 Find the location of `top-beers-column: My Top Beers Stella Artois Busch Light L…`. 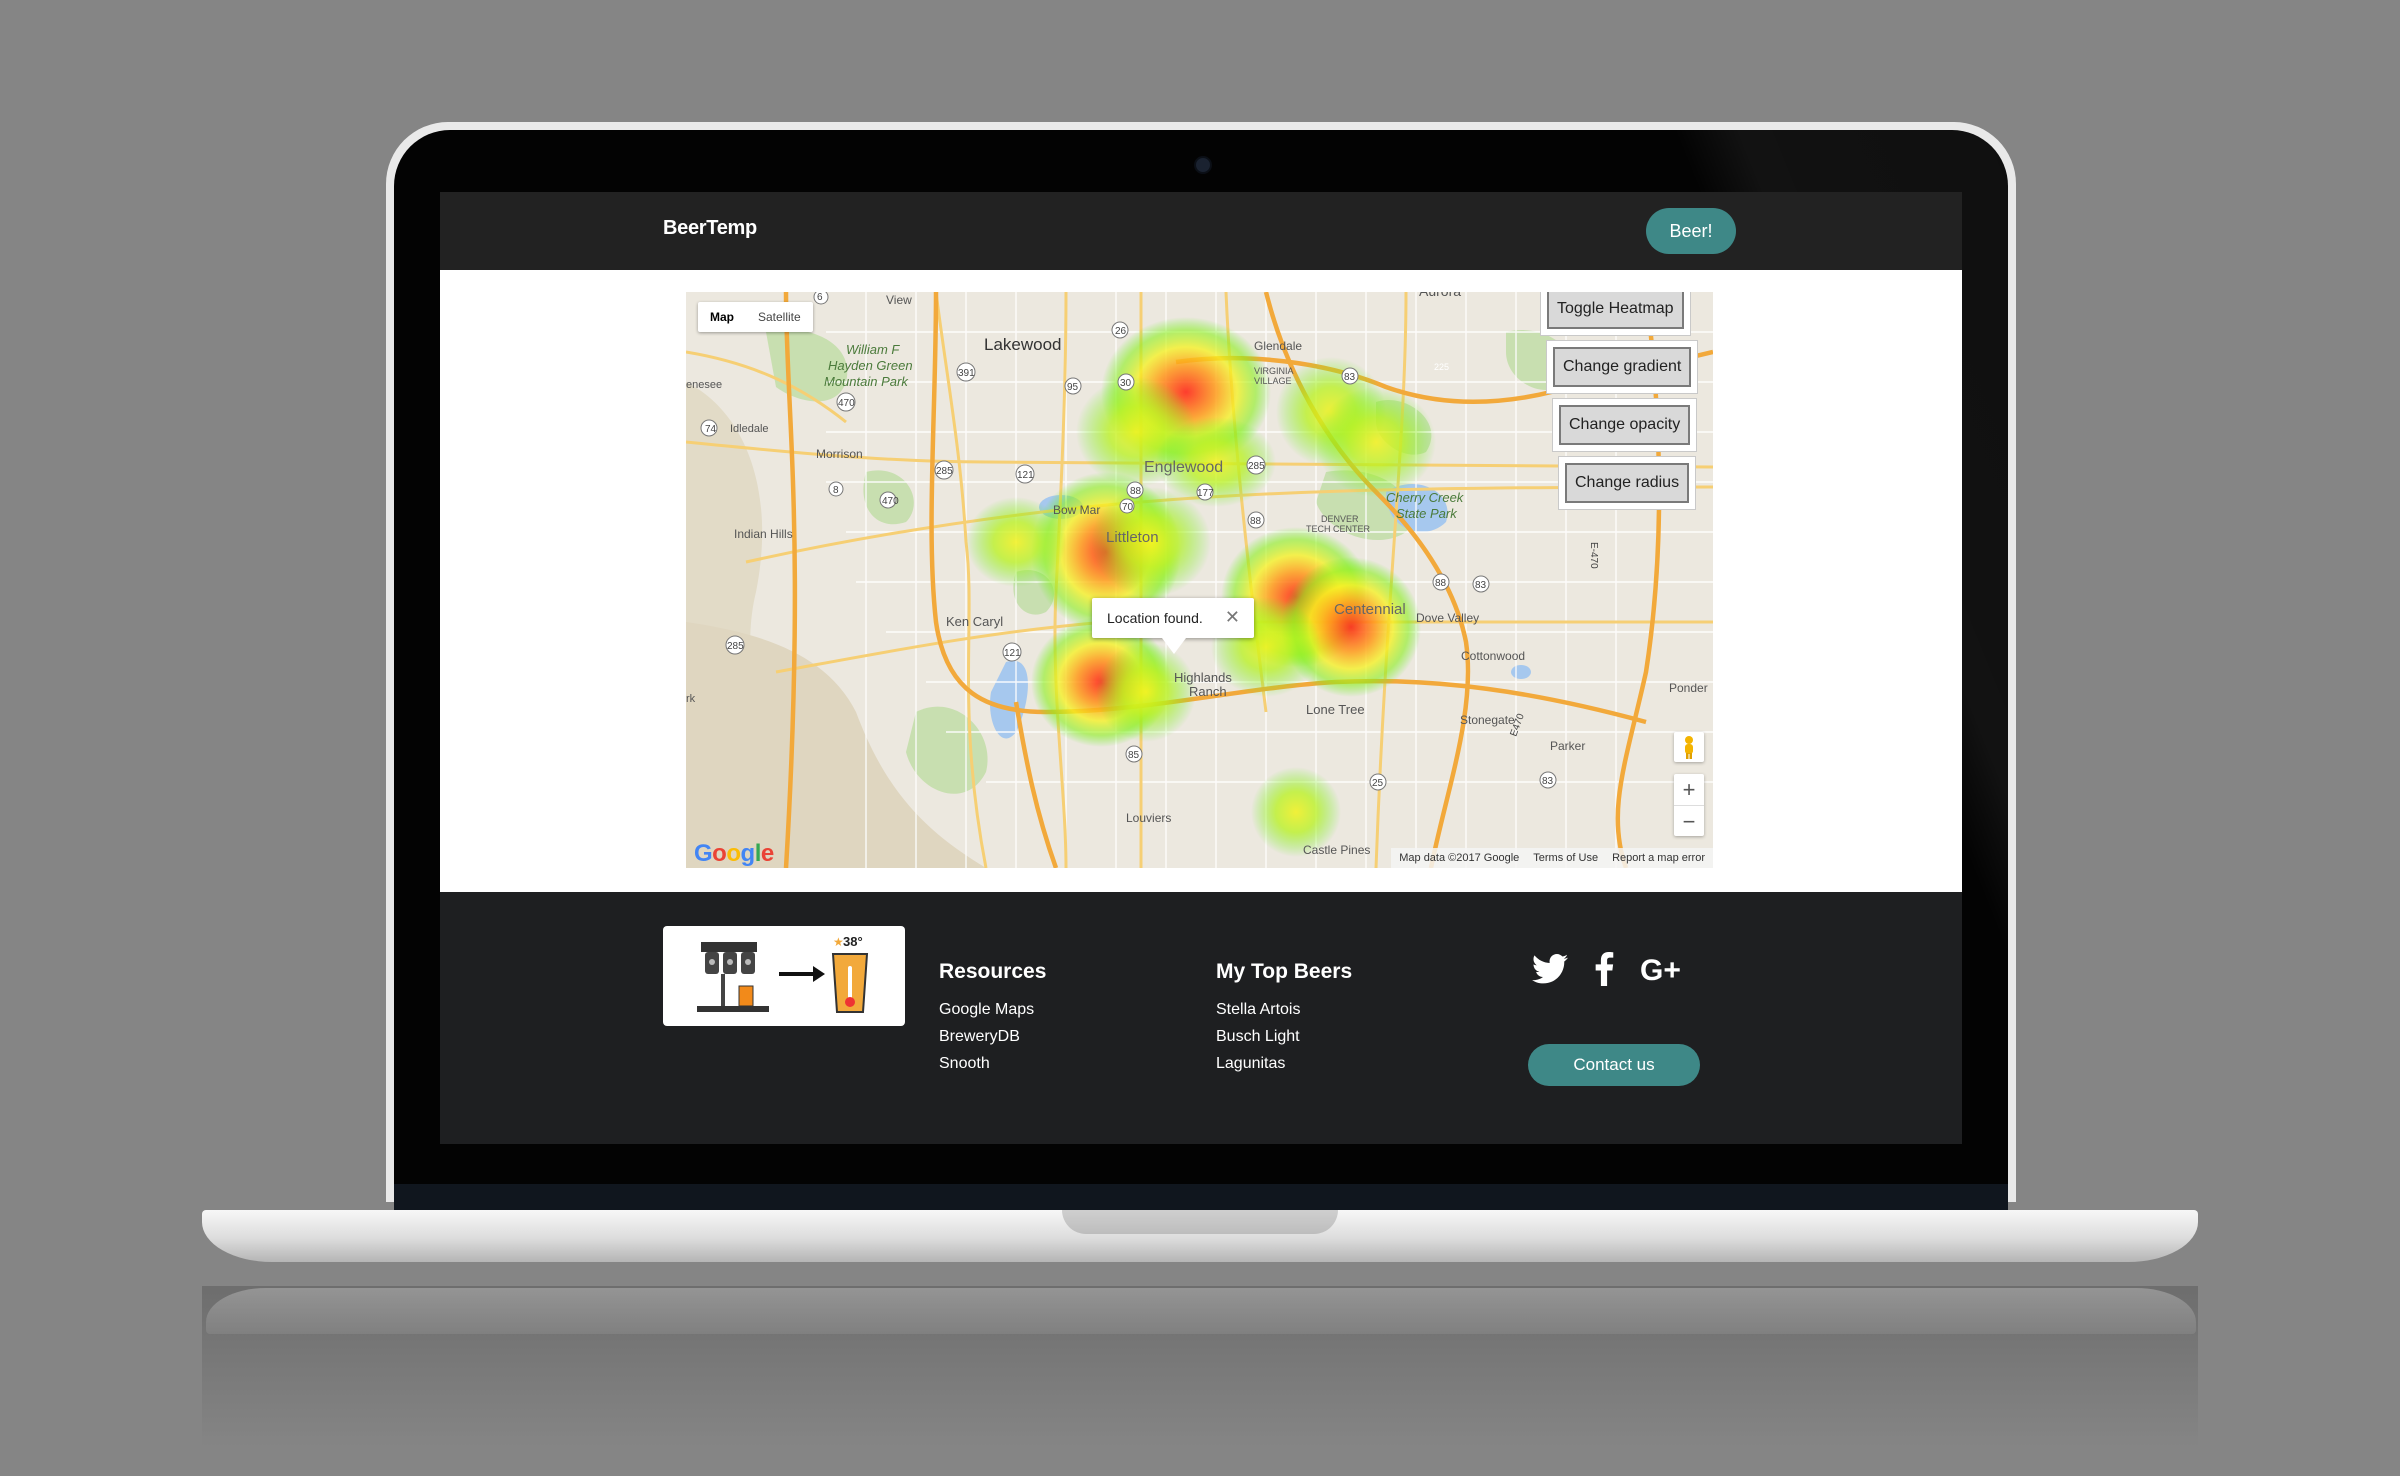

top-beers-column: My Top Beers Stella Artois Busch Light L… is located at coordinates (1284, 1018).